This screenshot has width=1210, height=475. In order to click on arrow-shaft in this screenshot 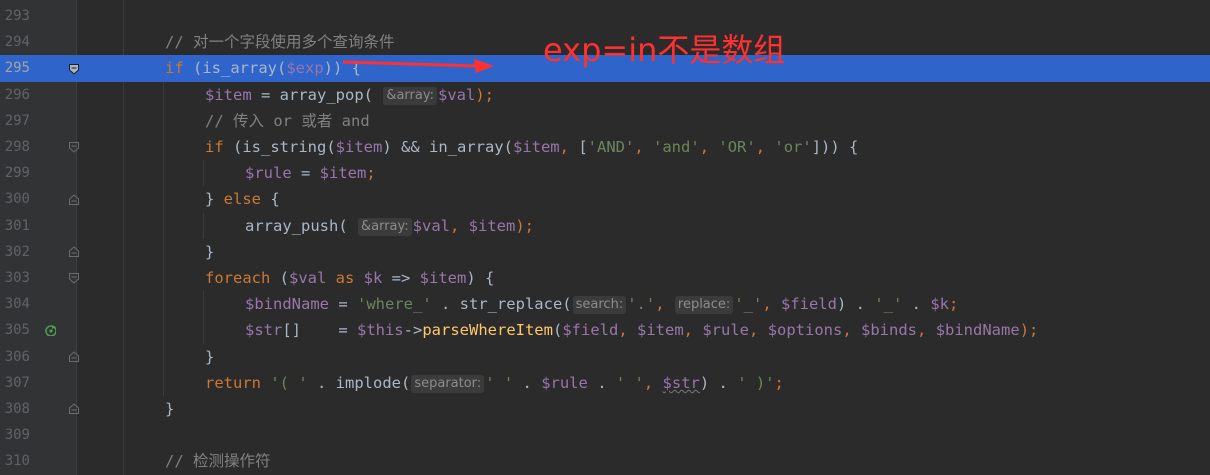, I will do `click(410, 64)`.